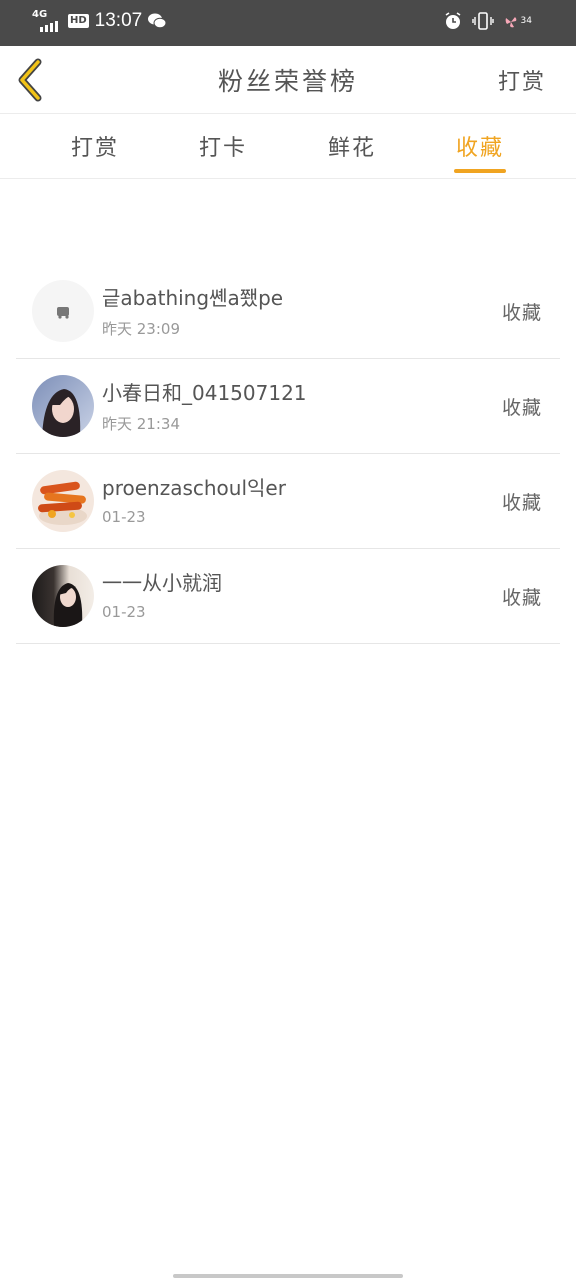 The height and width of the screenshot is (1280, 576). Describe the element at coordinates (40, 14) in the screenshot. I see `network-type: 4G` at that location.